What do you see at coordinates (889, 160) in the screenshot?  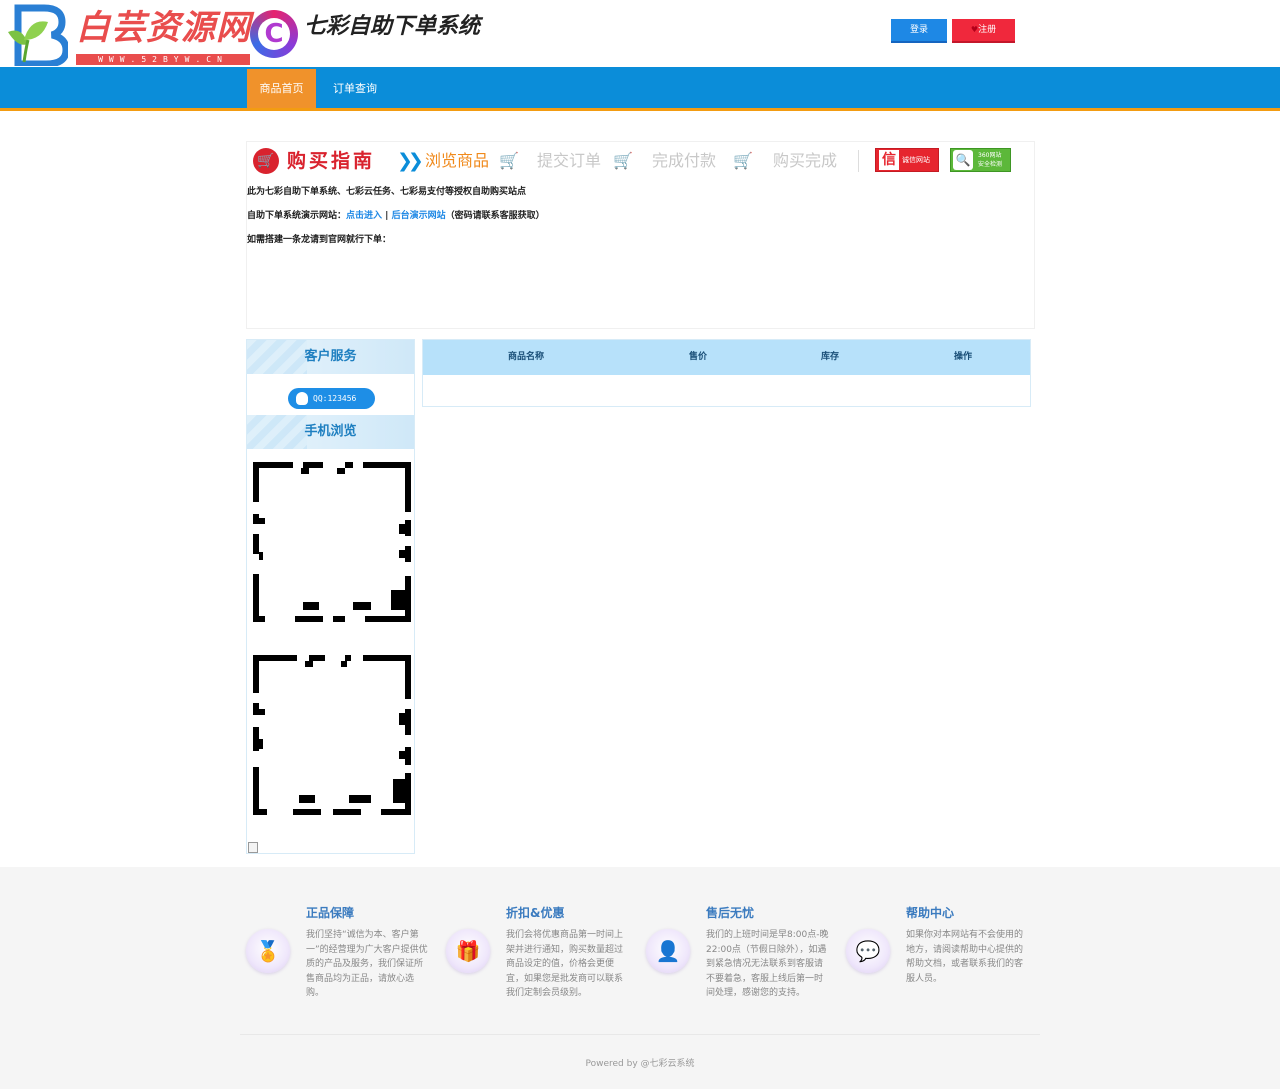 I see `trusted-badge-glyph: 信` at bounding box center [889, 160].